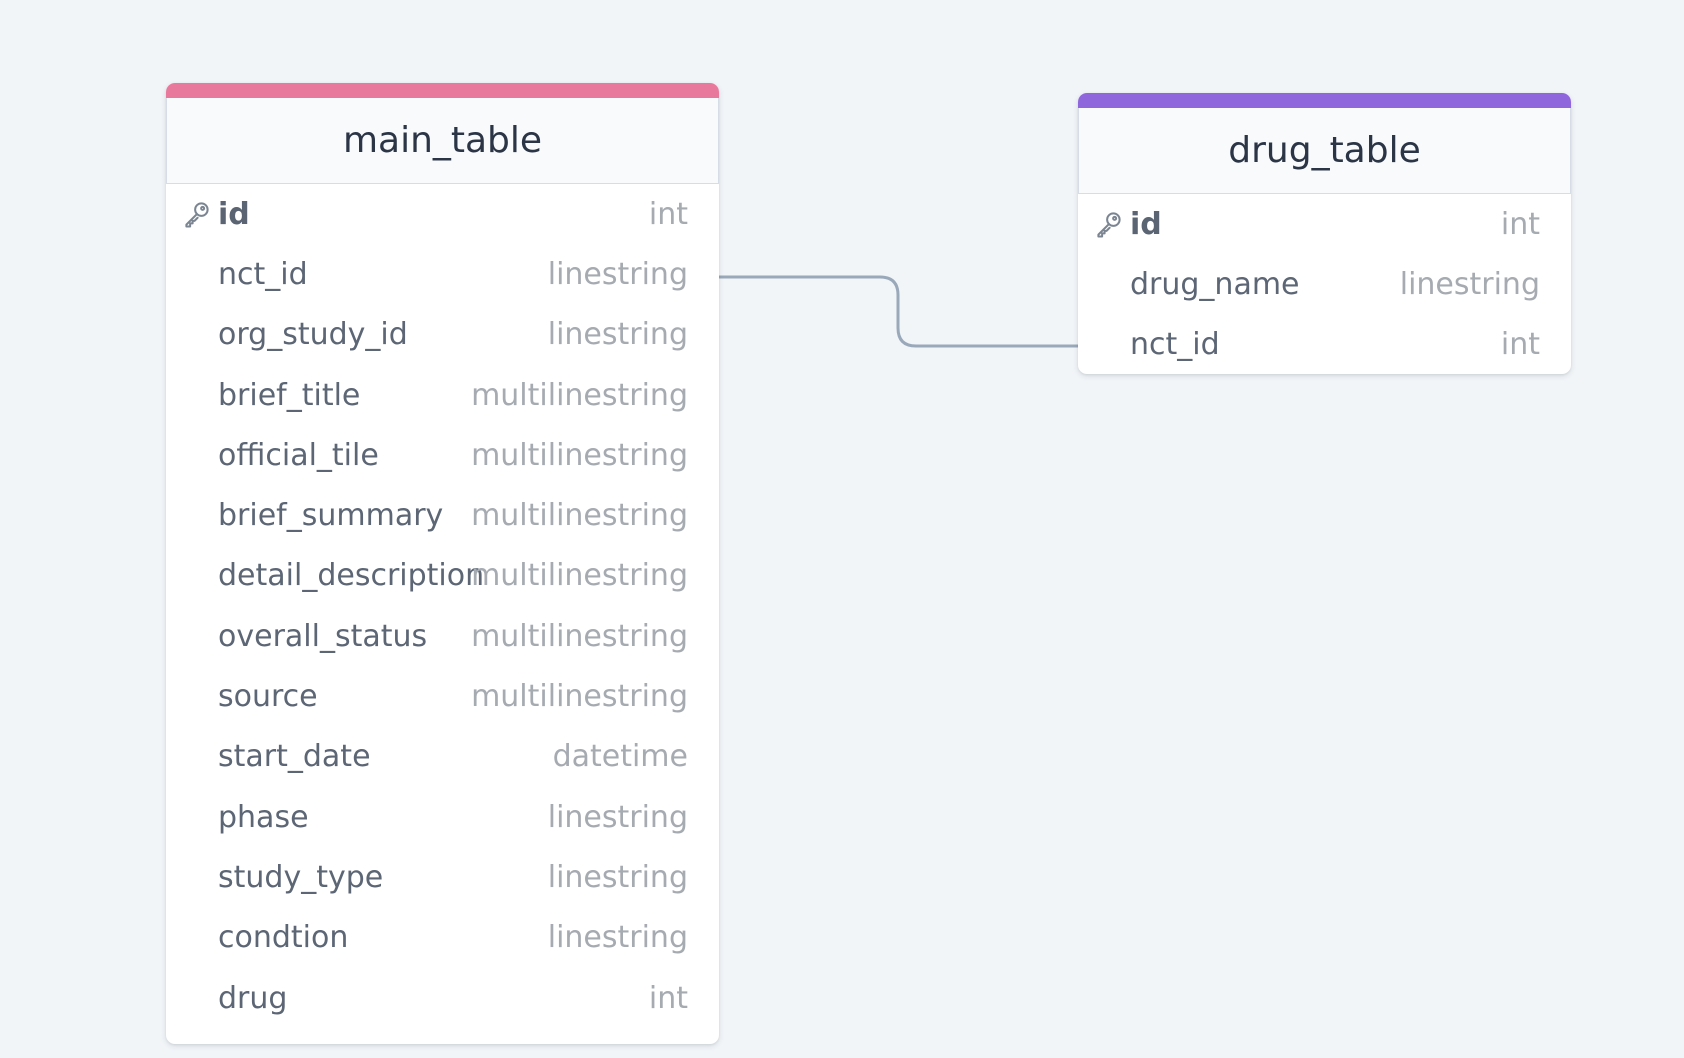 The width and height of the screenshot is (1684, 1058). Describe the element at coordinates (289, 395) in the screenshot. I see `column-name: brief_title` at that location.